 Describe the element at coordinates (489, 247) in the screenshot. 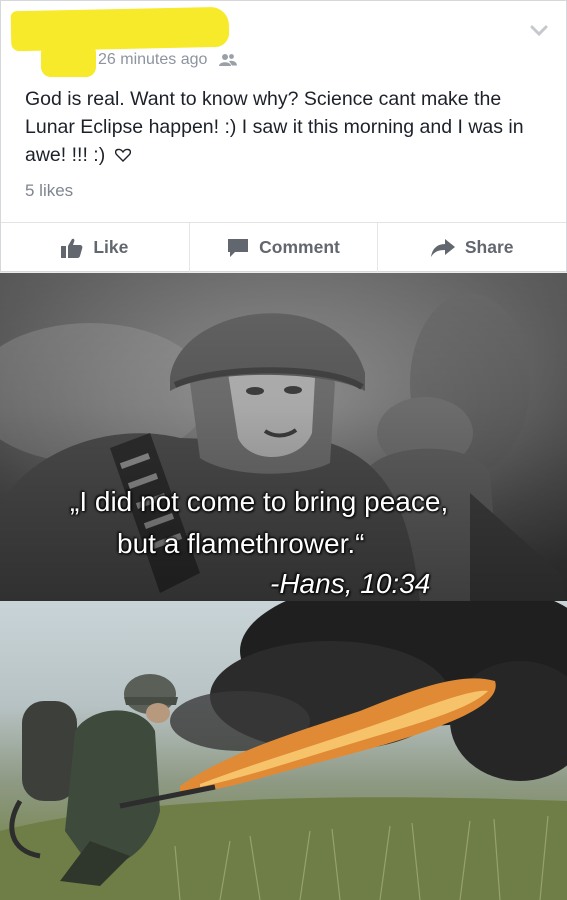

I see `share-label: Share` at that location.